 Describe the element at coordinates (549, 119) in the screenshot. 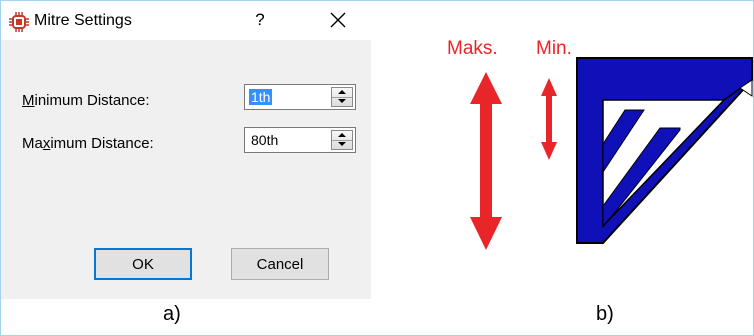

I see `min-distance-arrow` at that location.